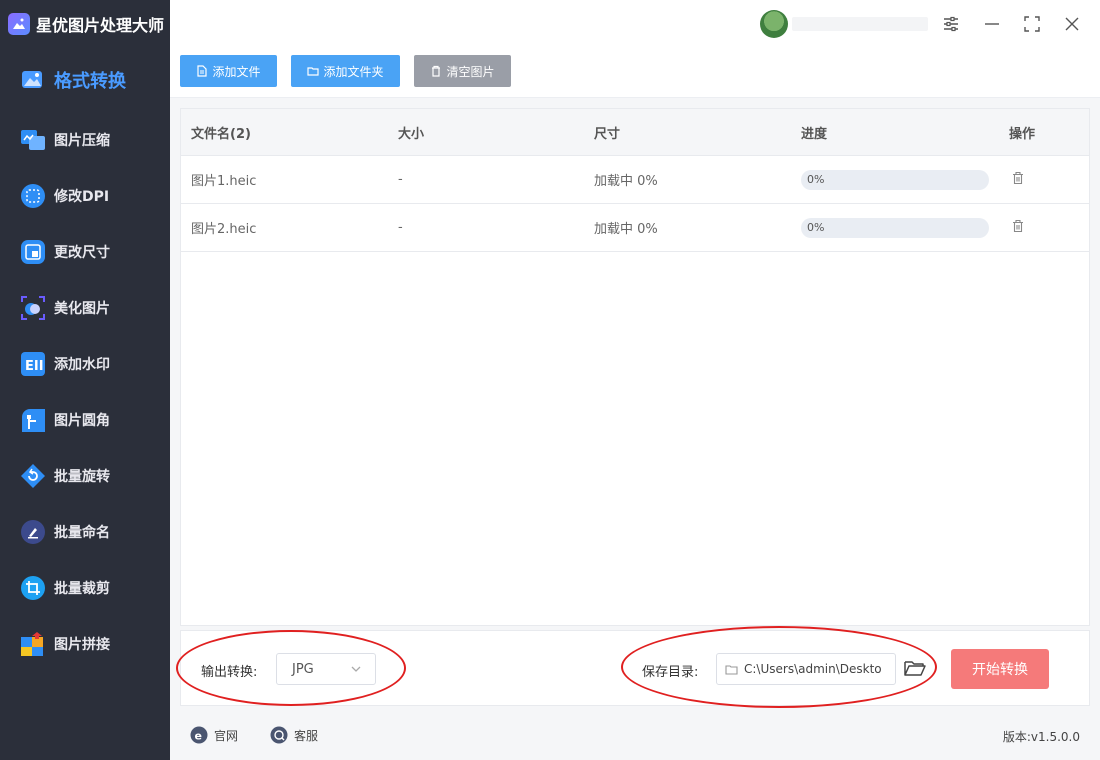 This screenshot has height=760, width=1100. I want to click on sidebar-item-label: 格式转换, so click(90, 81).